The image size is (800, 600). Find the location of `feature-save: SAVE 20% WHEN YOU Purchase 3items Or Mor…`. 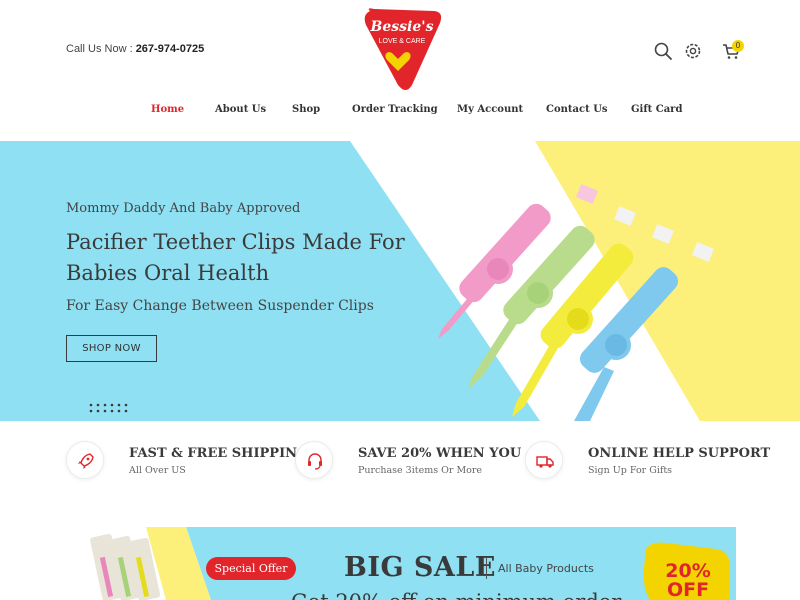

feature-save: SAVE 20% WHEN YOU Purchase 3items Or Mor… is located at coordinates (408, 461).